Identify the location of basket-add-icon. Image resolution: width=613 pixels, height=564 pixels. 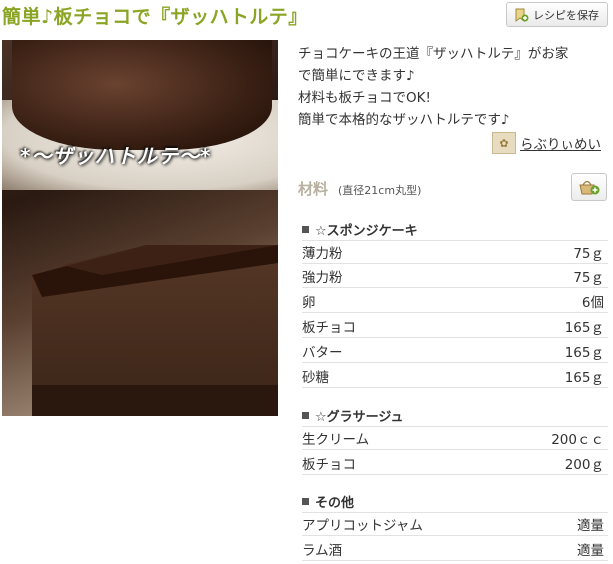
(589, 187).